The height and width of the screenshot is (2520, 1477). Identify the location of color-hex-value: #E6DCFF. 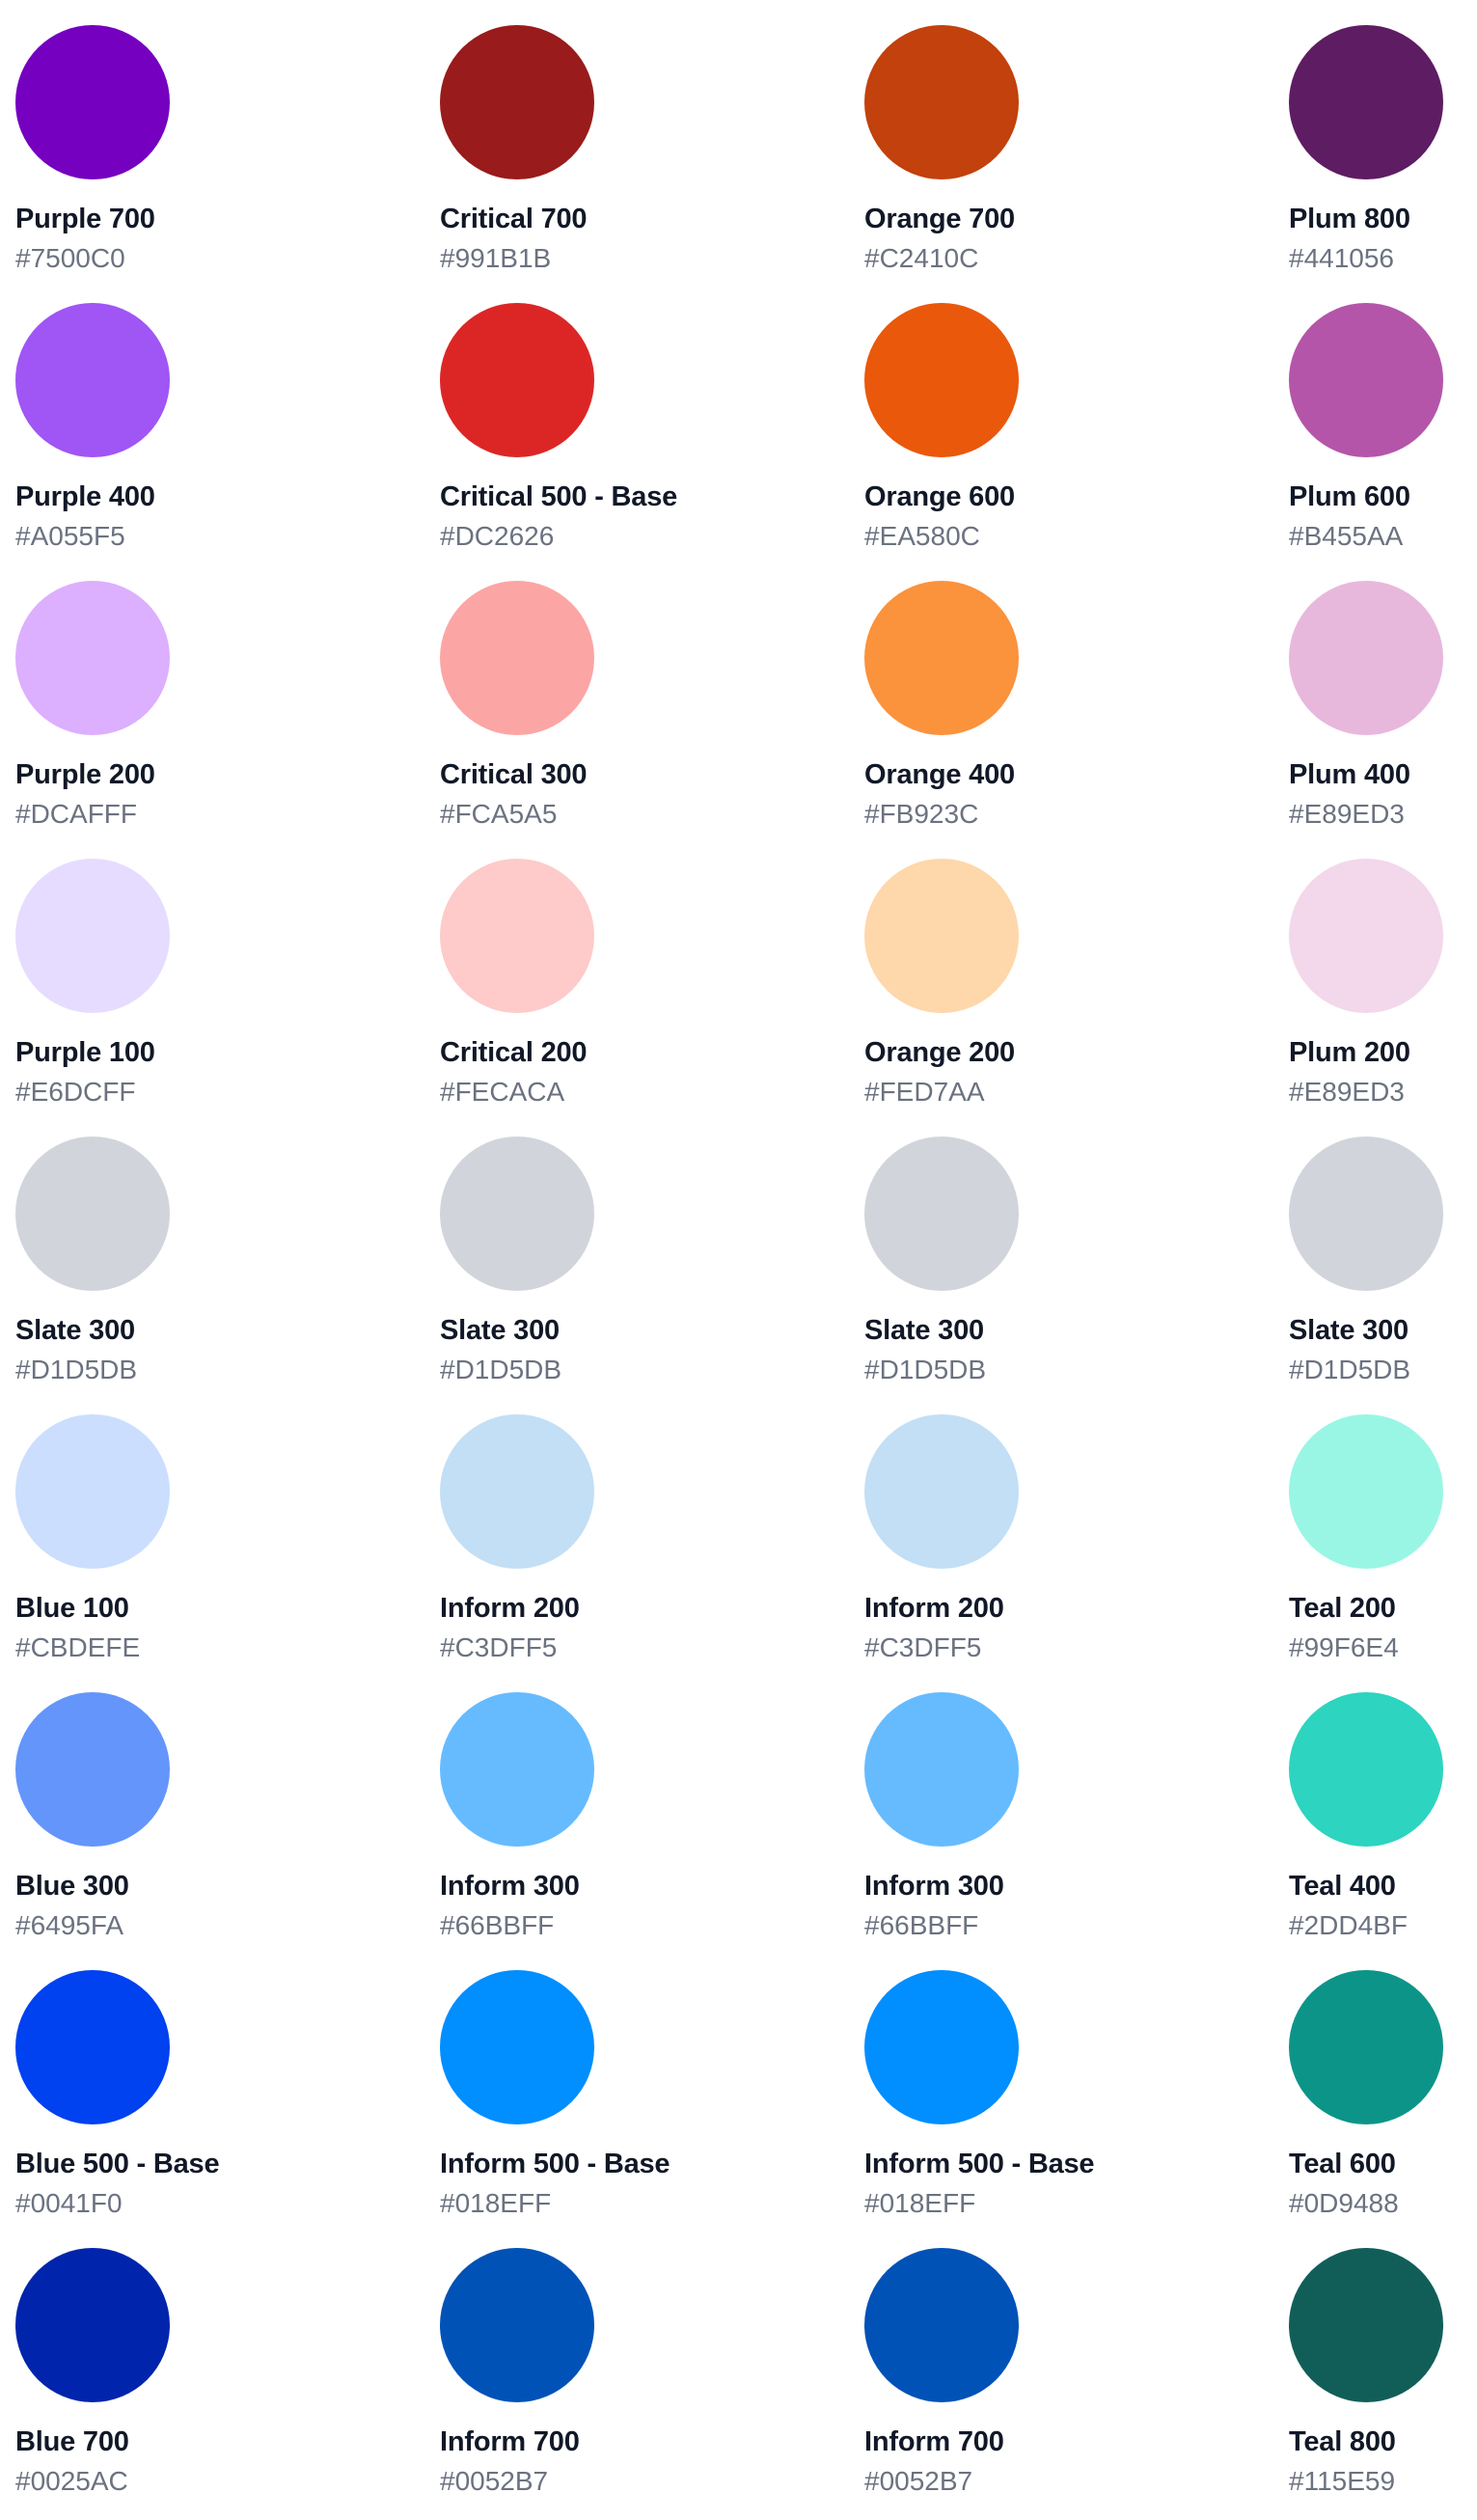
(75, 1092).